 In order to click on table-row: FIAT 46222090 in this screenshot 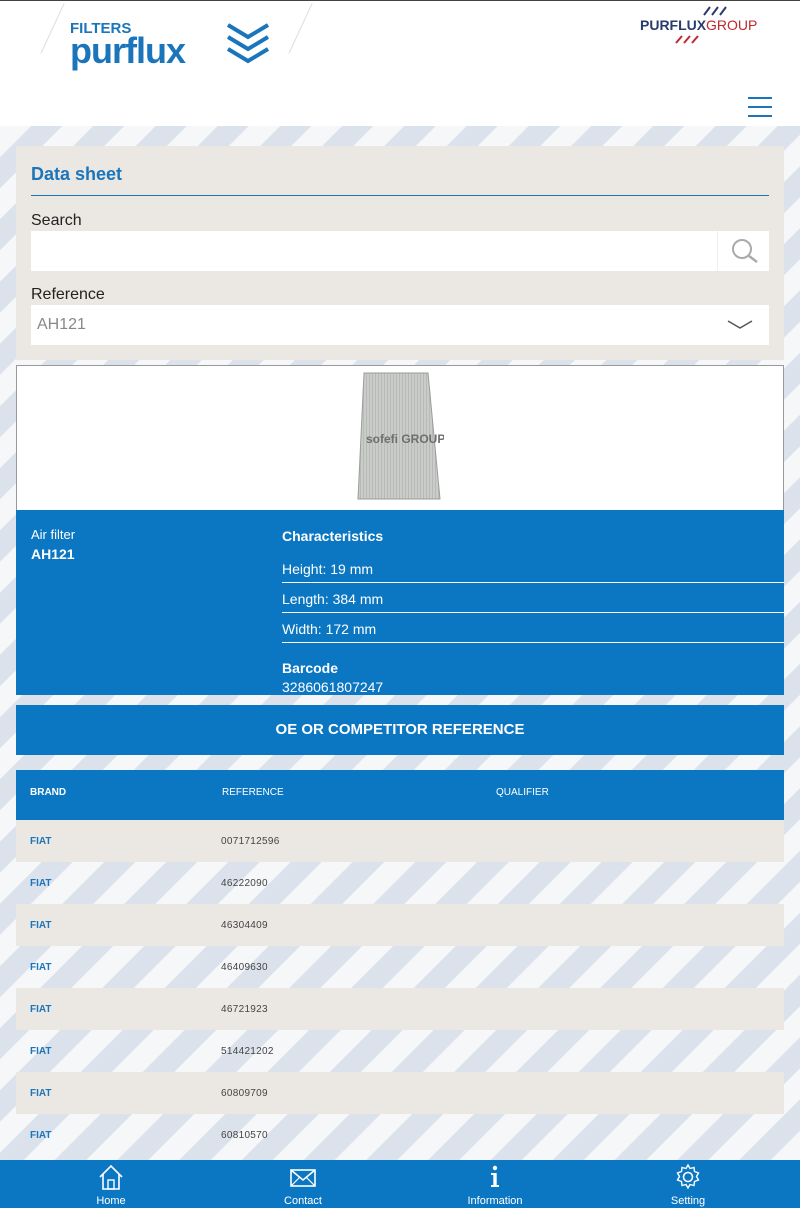, I will do `click(400, 883)`.